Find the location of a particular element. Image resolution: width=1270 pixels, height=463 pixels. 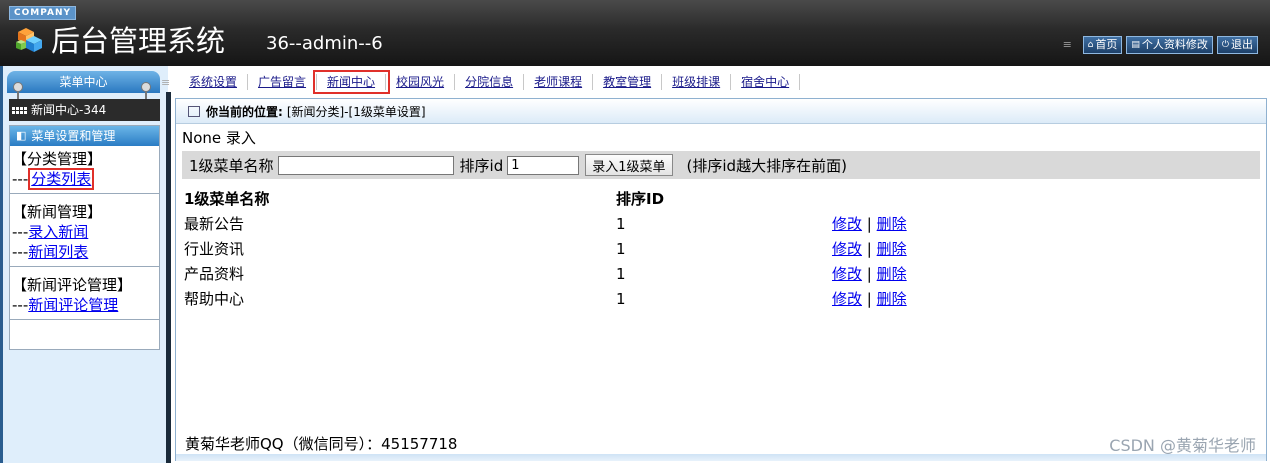

column-header: 1级菜单名称 is located at coordinates (227, 199).